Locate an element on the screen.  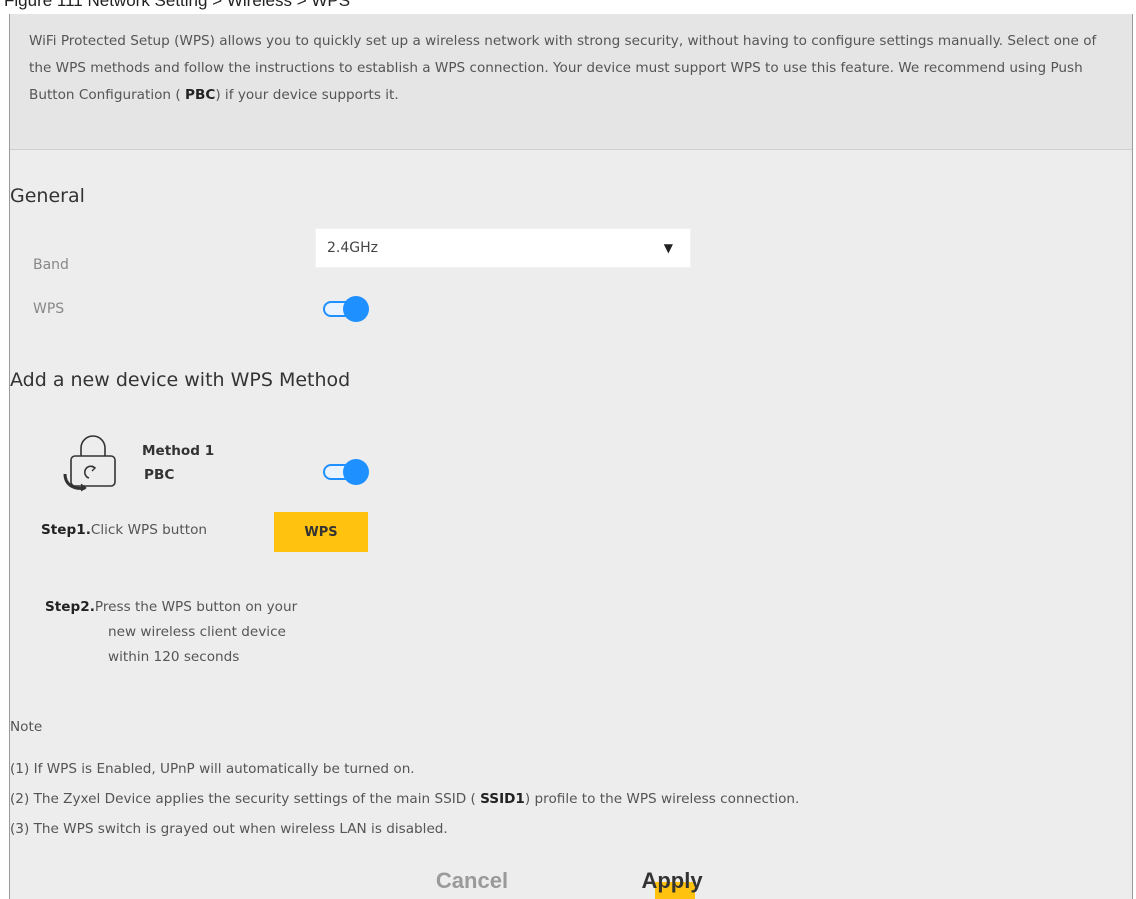
add-device-section-title: Add a new device with WPS Method is located at coordinates (180, 380).